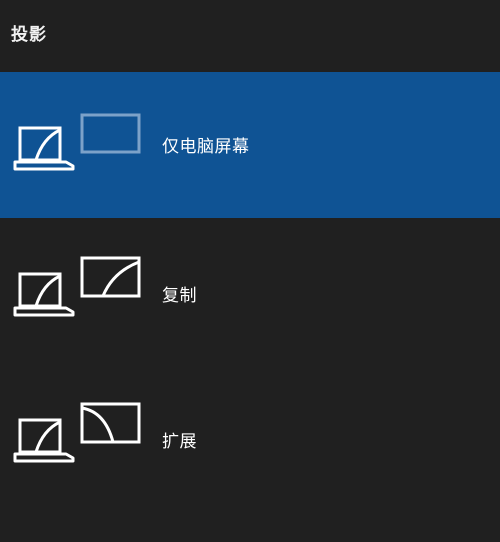 Image resolution: width=500 pixels, height=542 pixels. I want to click on extend-icon, so click(77, 432).